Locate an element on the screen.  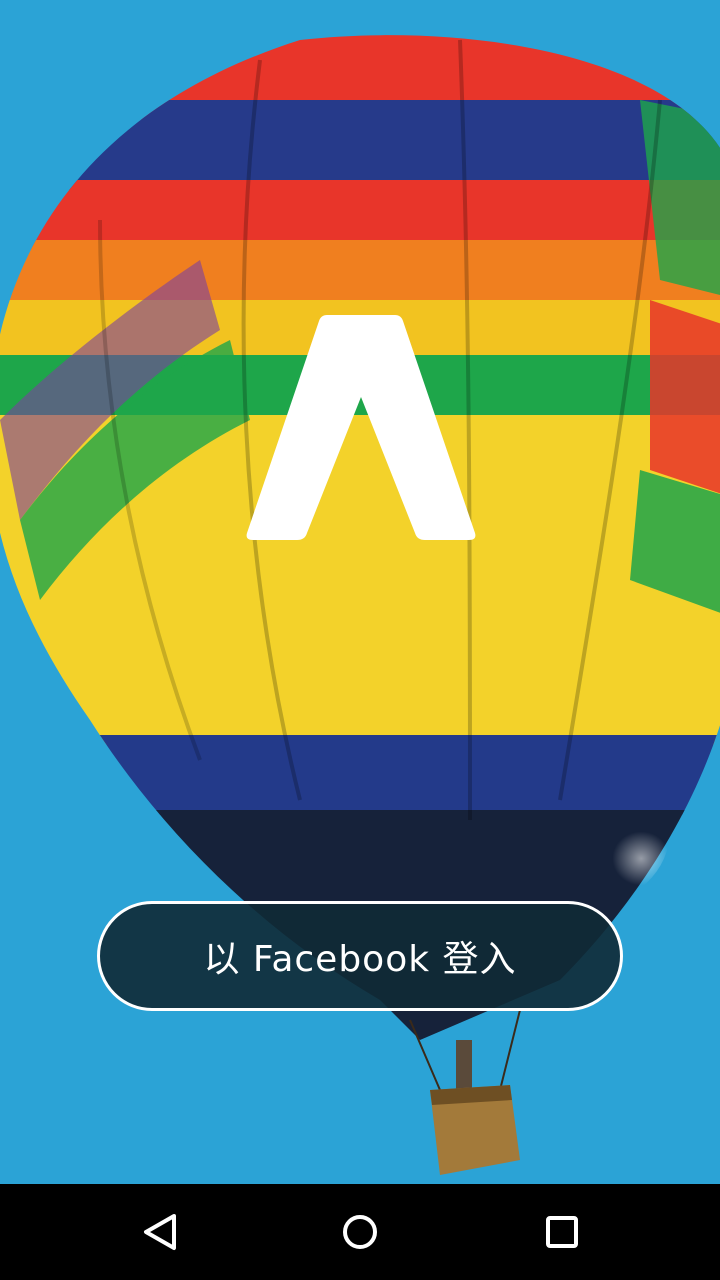
home-button is located at coordinates (360, 1232).